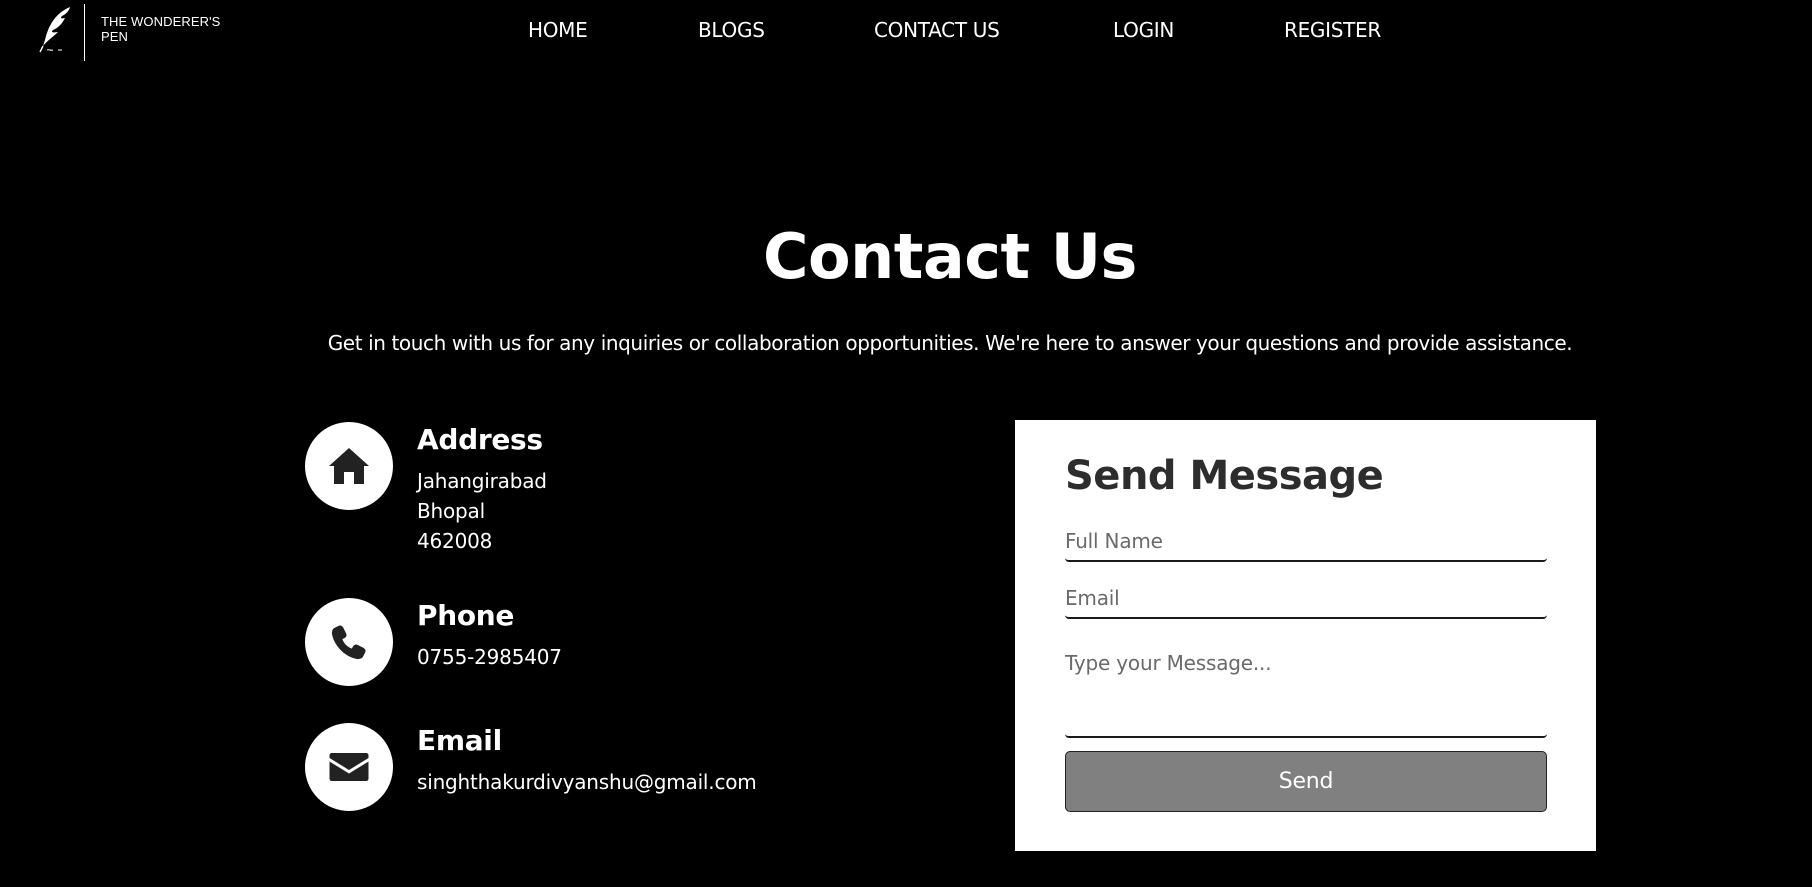 This screenshot has height=887, width=1812. I want to click on full-name-input, so click(1306, 542).